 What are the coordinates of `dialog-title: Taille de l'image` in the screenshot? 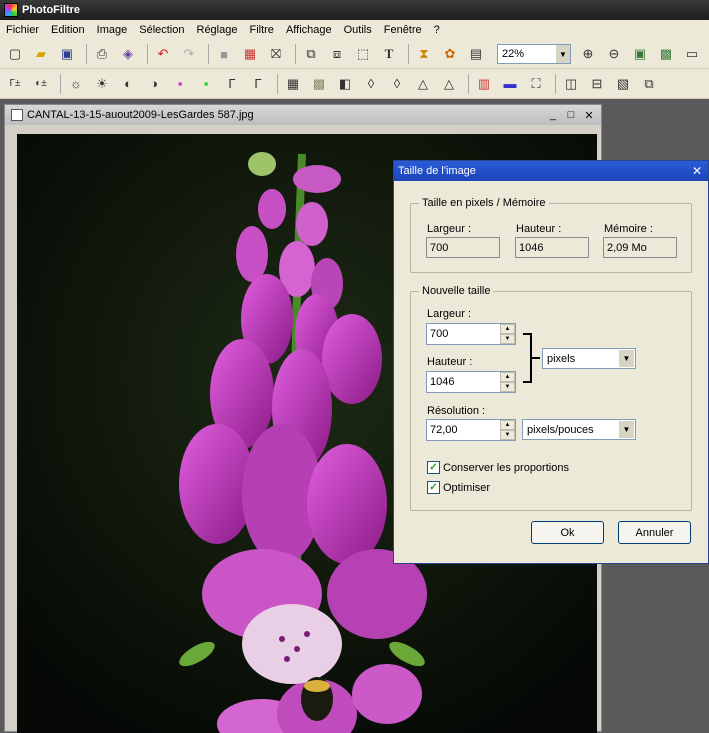 It's located at (437, 171).